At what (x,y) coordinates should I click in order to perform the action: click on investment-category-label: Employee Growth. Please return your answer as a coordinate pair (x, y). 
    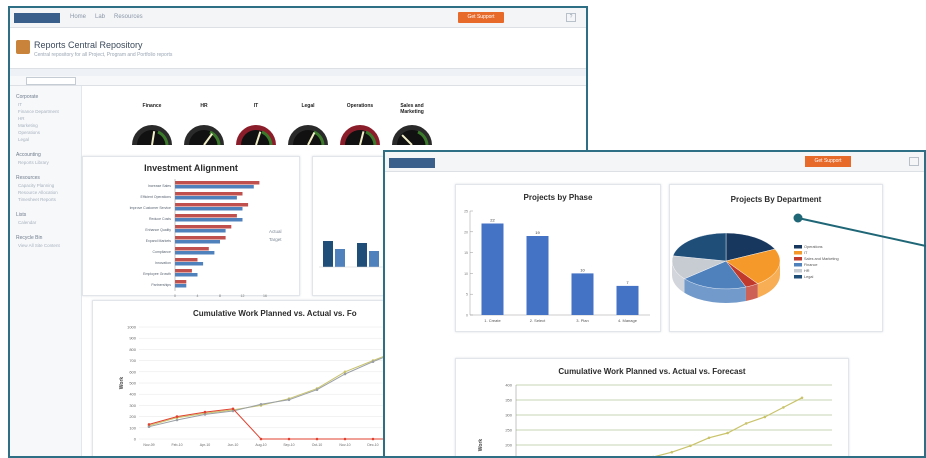
    Looking at the image, I should click on (157, 274).